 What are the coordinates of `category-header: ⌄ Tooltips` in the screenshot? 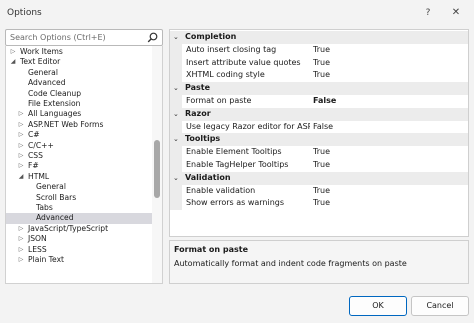 It's located at (319, 140).